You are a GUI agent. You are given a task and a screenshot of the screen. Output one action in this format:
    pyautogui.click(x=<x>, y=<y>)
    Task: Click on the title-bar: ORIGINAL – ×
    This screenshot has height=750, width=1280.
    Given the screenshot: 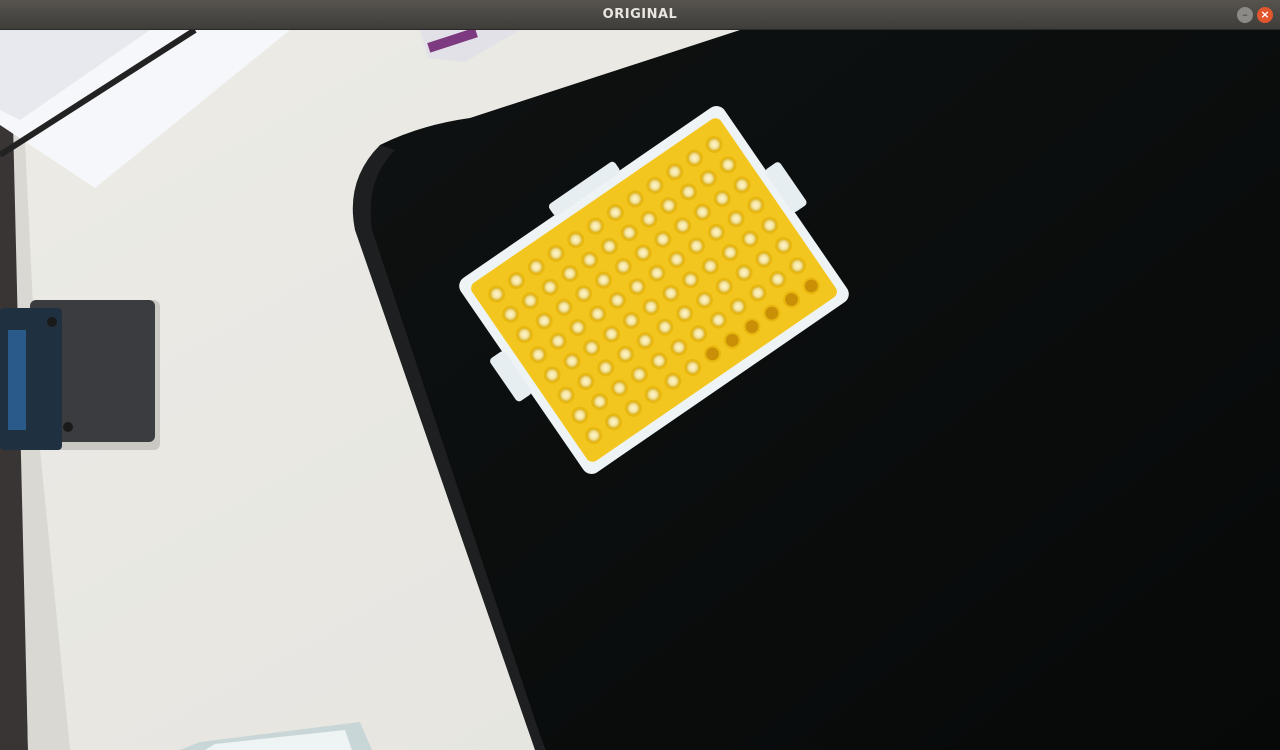 What is the action you would take?
    pyautogui.click(x=640, y=15)
    